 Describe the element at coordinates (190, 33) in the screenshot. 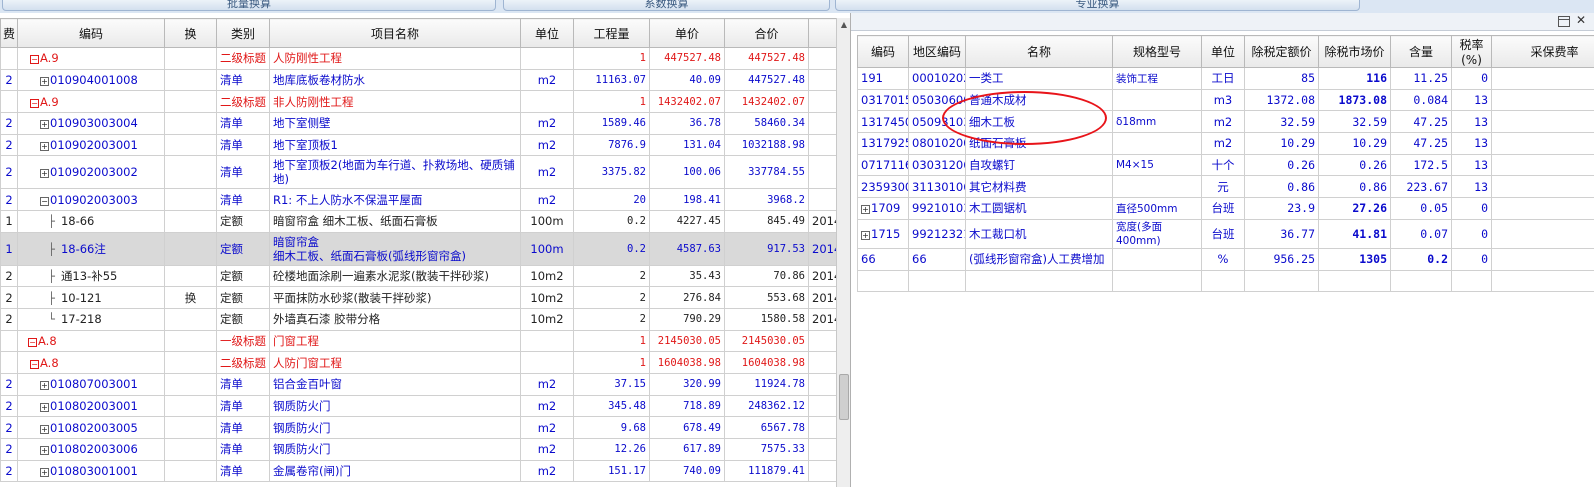

I see `col-swap: 换` at that location.